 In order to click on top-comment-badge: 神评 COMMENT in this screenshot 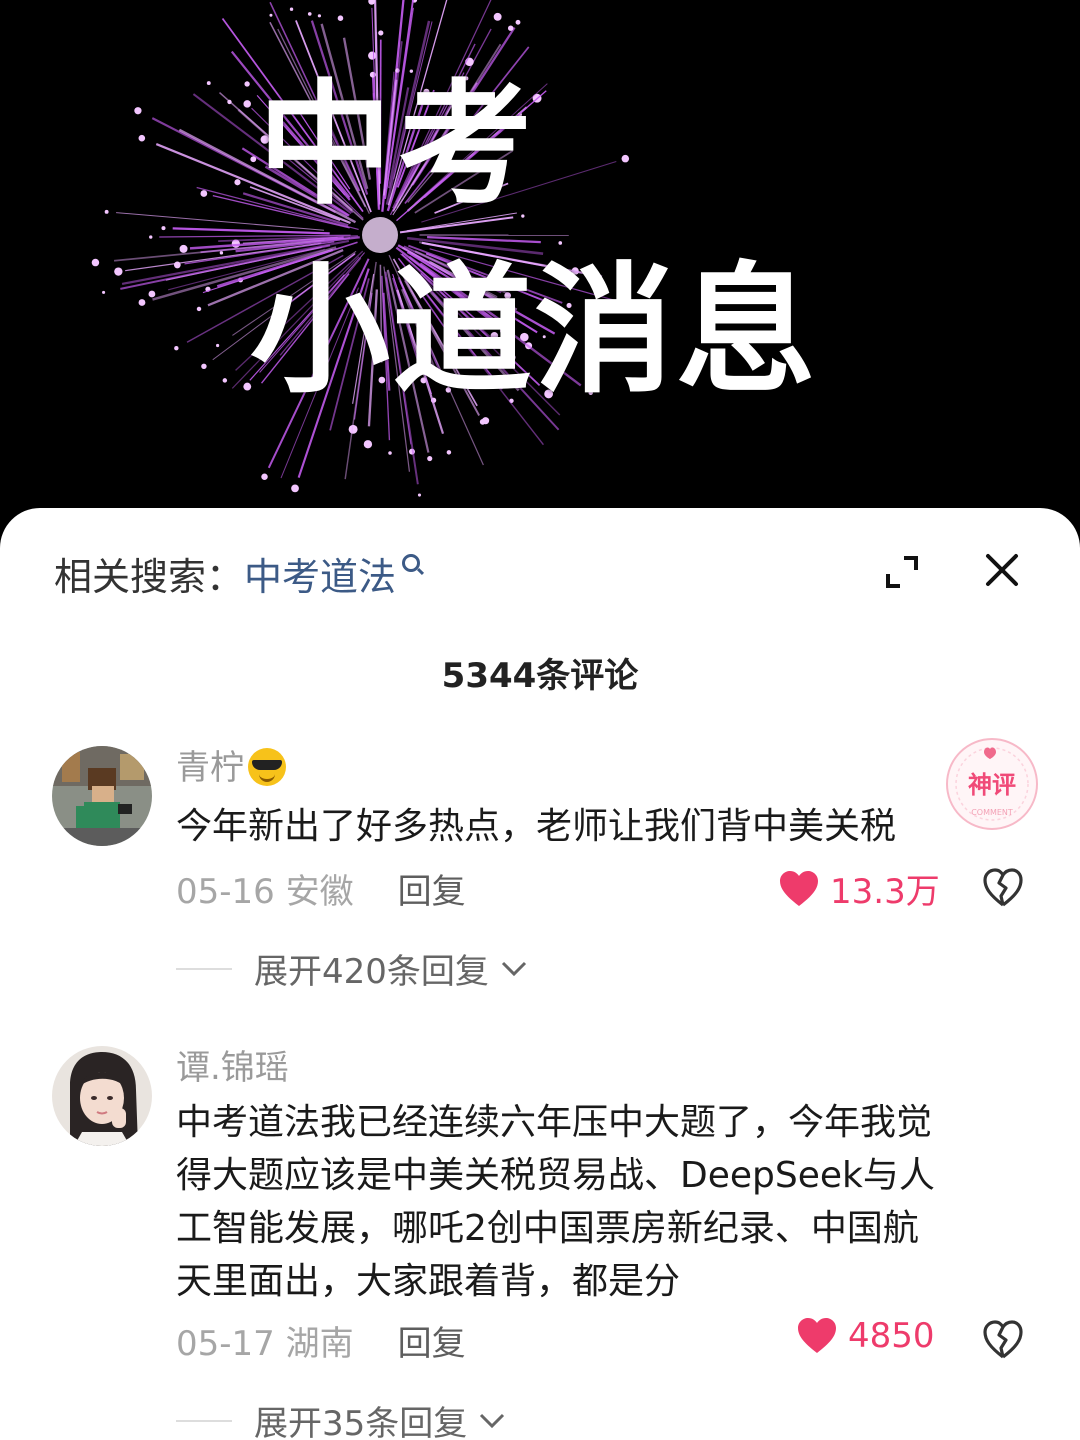, I will do `click(992, 784)`.